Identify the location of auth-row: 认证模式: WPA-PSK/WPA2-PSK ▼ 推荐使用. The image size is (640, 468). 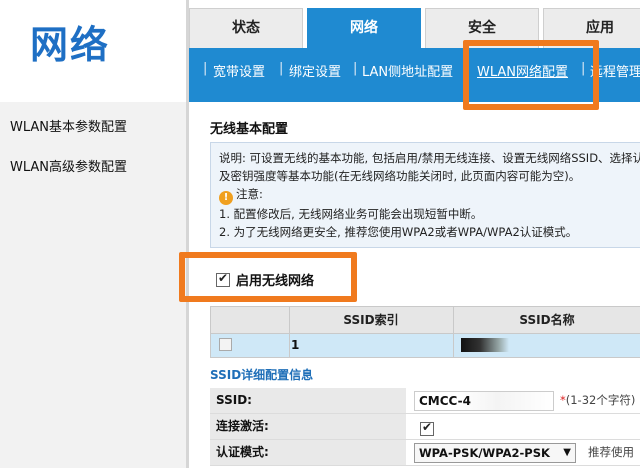
(425, 453).